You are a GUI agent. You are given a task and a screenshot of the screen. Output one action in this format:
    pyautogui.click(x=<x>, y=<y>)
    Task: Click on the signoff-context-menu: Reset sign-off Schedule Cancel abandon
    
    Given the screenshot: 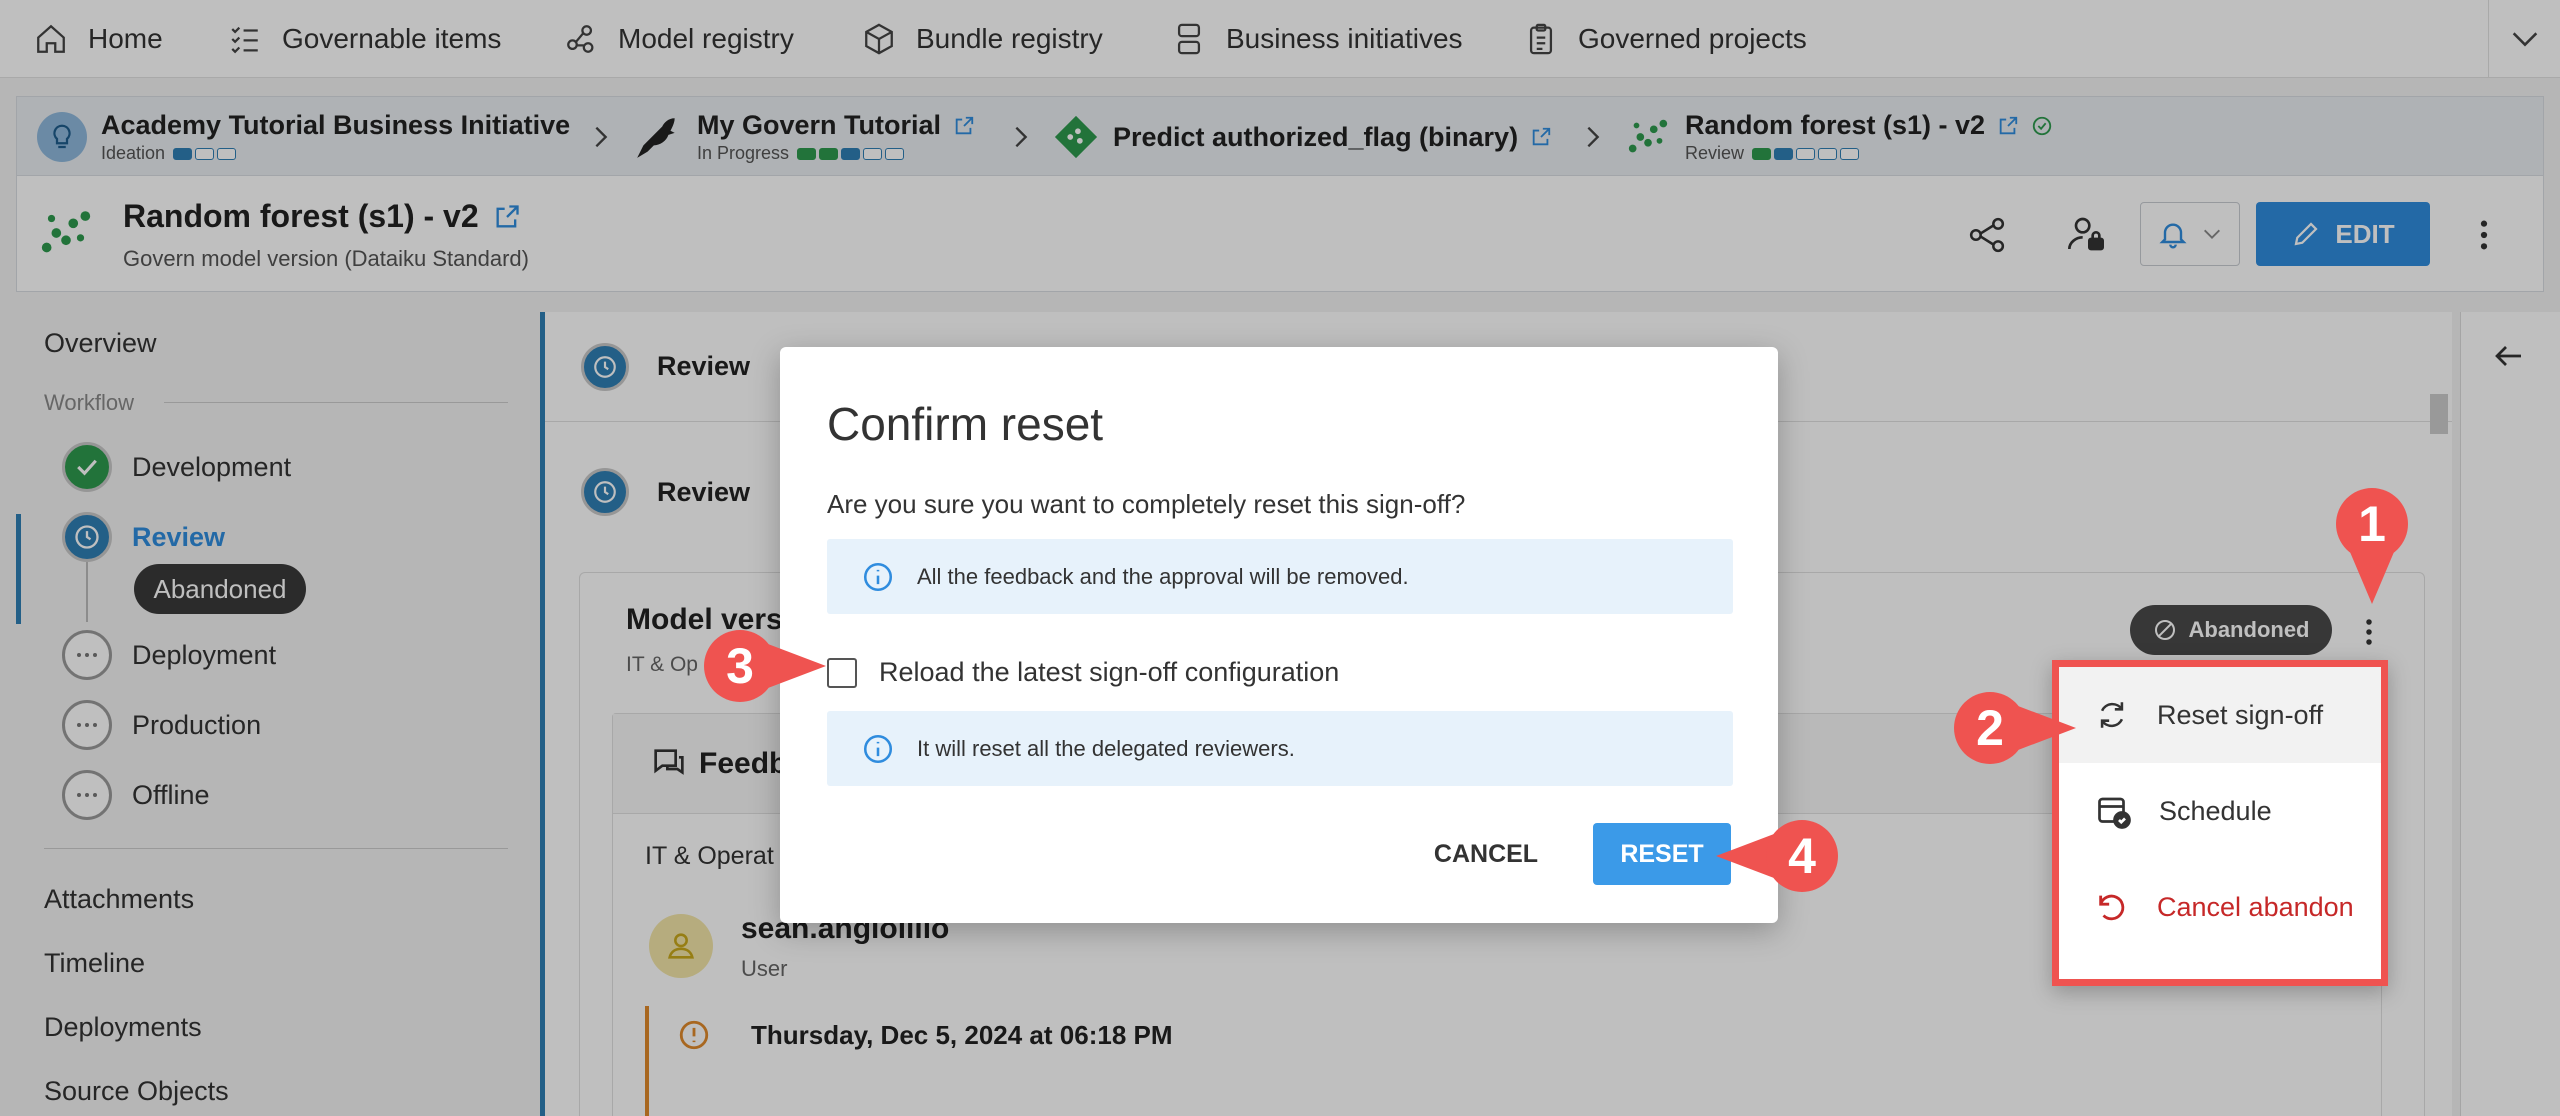 What is the action you would take?
    pyautogui.click(x=2220, y=823)
    